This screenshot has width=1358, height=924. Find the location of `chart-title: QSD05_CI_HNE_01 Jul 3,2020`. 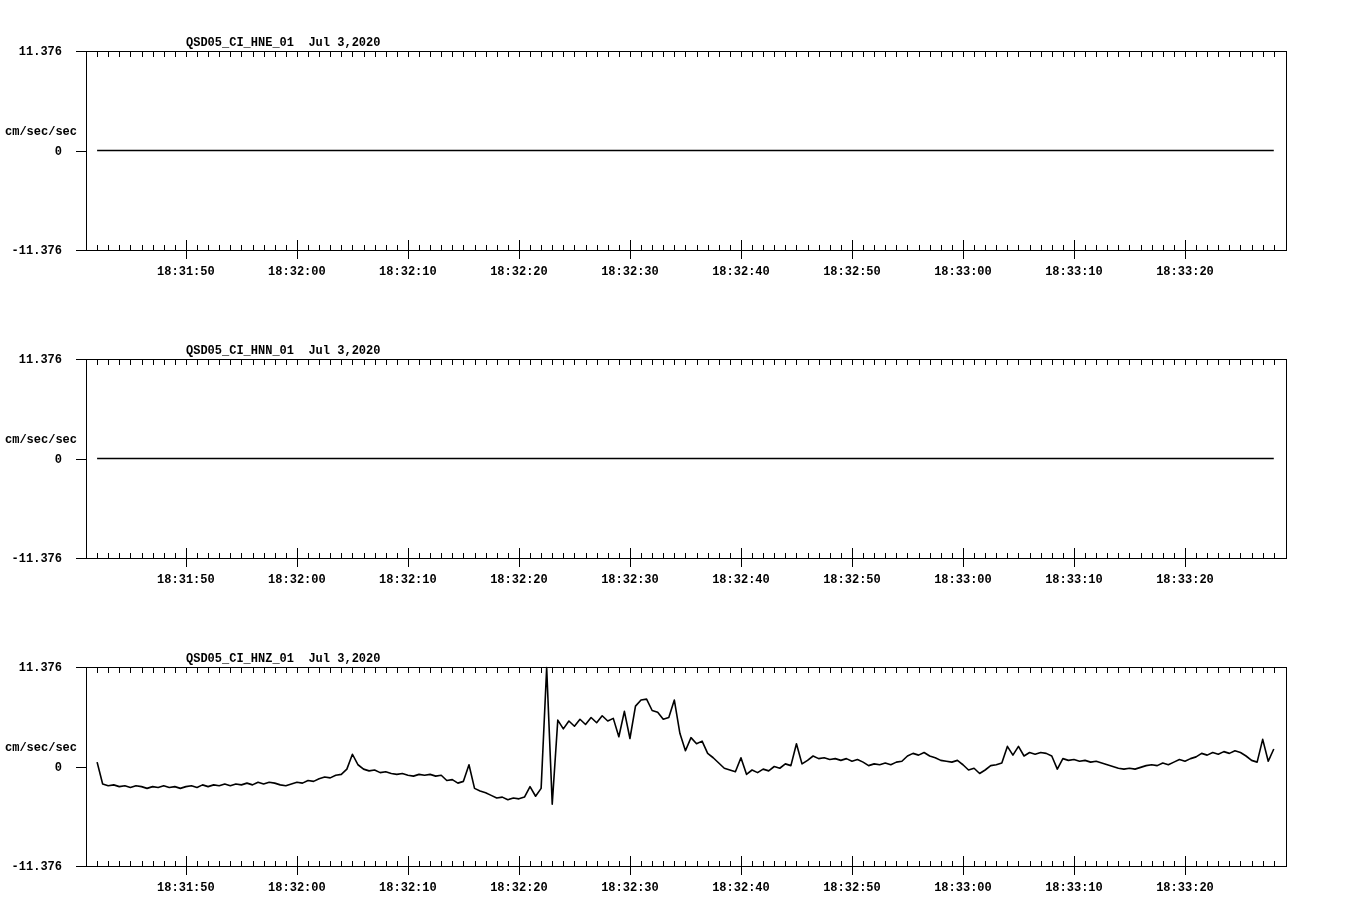

chart-title: QSD05_CI_HNE_01 Jul 3,2020 is located at coordinates (283, 43).